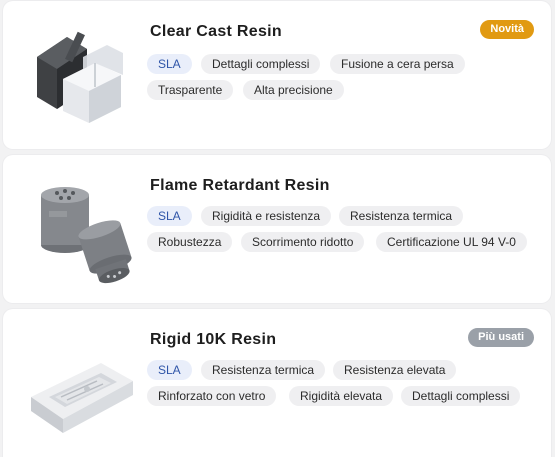  What do you see at coordinates (212, 396) in the screenshot?
I see `tag: Rinforzato con vetro` at bounding box center [212, 396].